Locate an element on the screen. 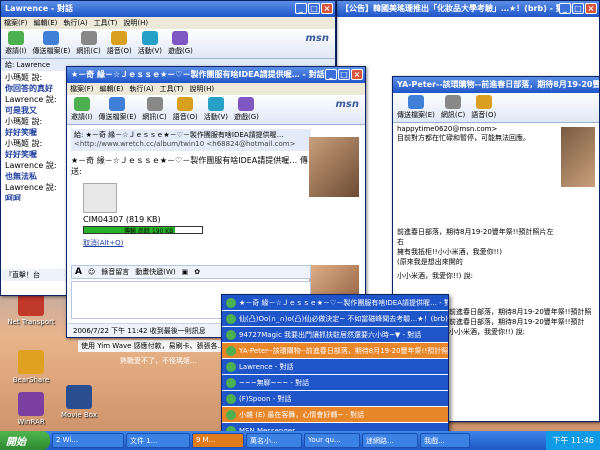 The height and width of the screenshot is (450, 600). emoticon-icon: ☺ is located at coordinates (91, 272).